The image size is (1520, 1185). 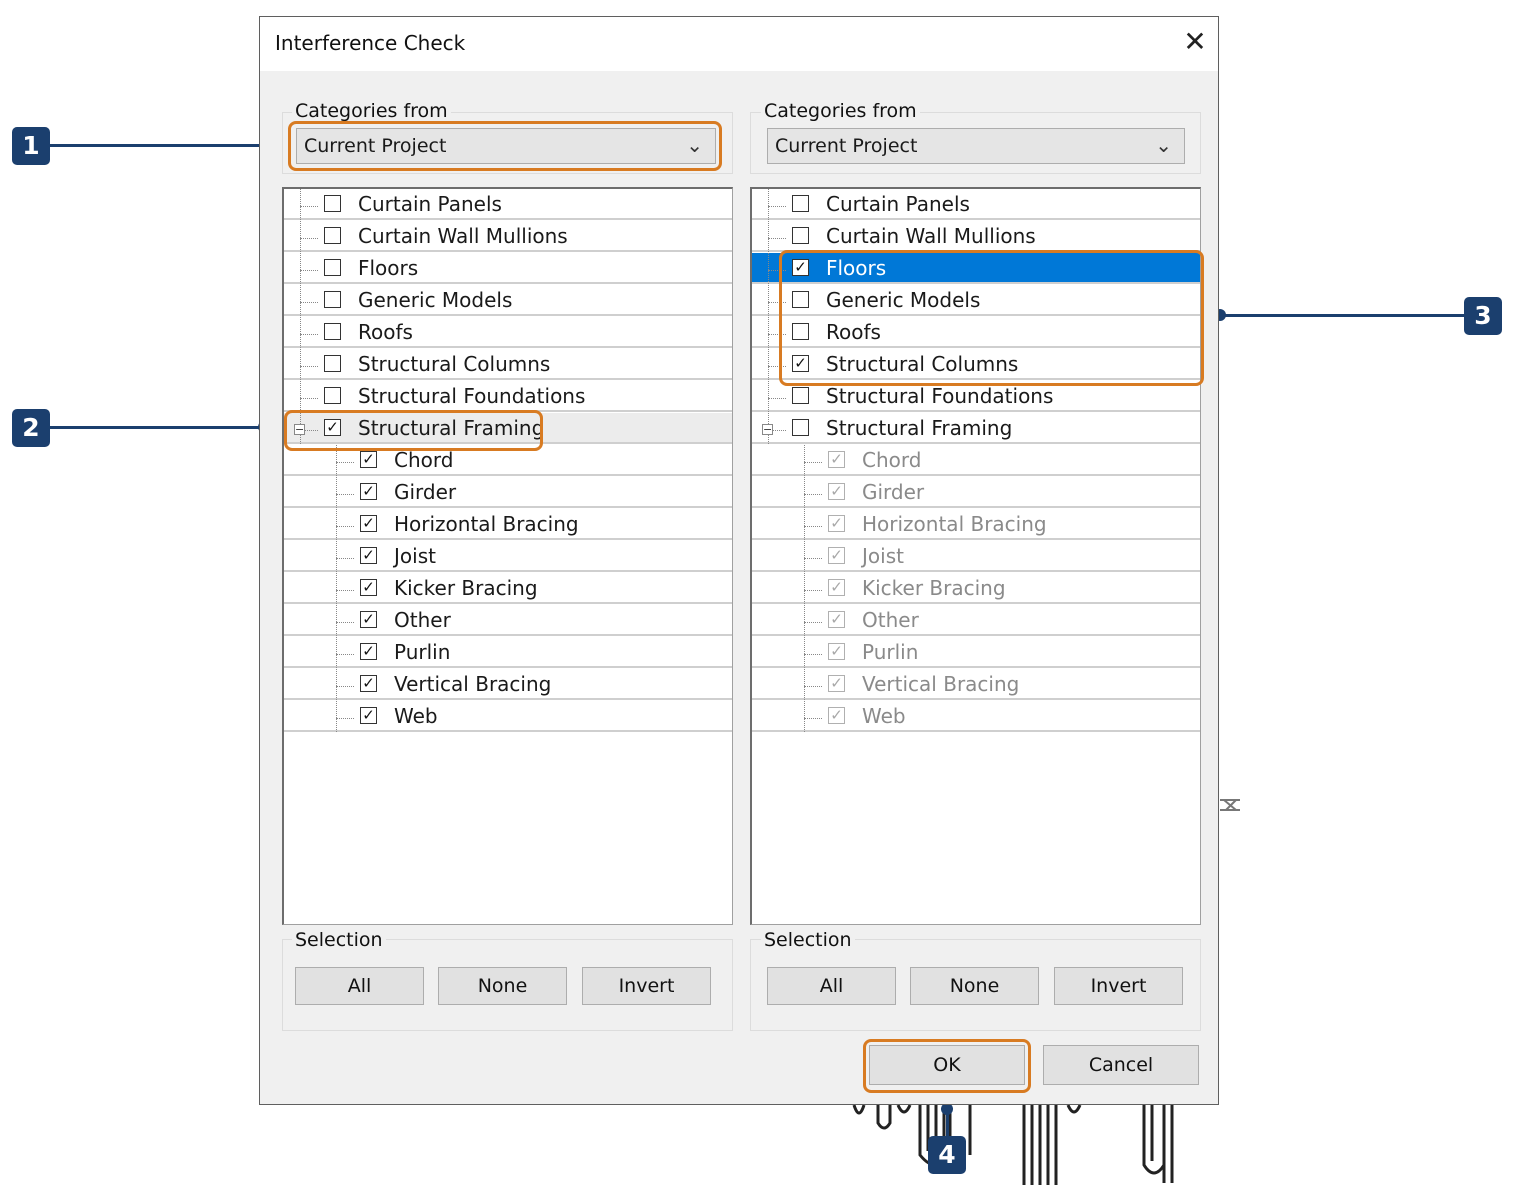 I want to click on tree-item-label: Joist, so click(x=415, y=556).